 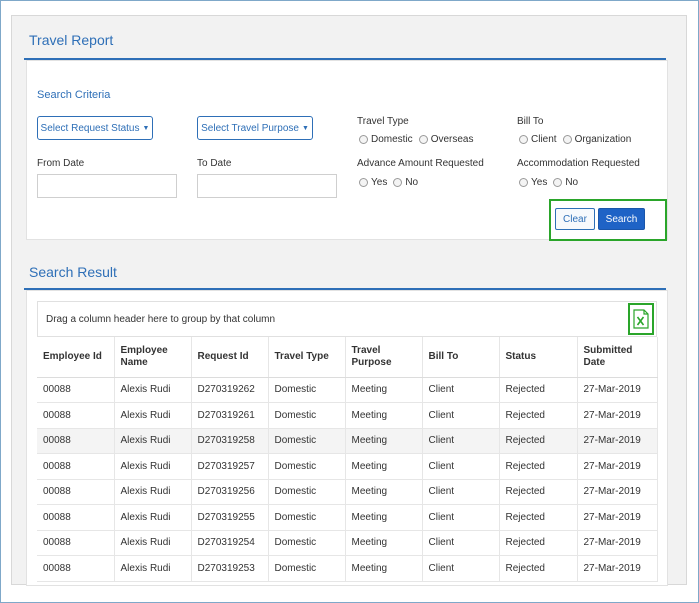 What do you see at coordinates (71, 40) in the screenshot?
I see `page-title: Travel Report` at bounding box center [71, 40].